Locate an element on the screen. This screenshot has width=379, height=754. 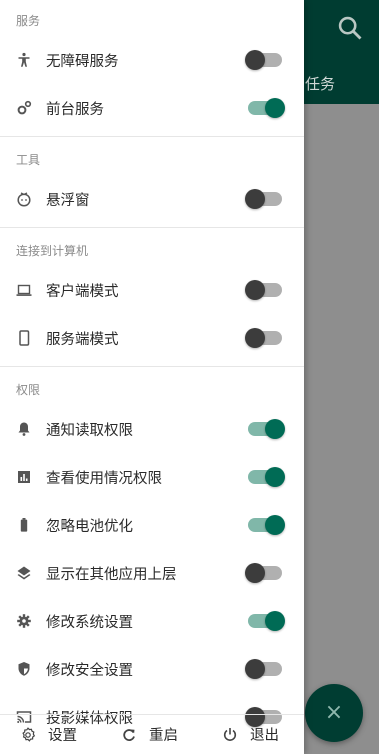
laptop-icon is located at coordinates (24, 290).